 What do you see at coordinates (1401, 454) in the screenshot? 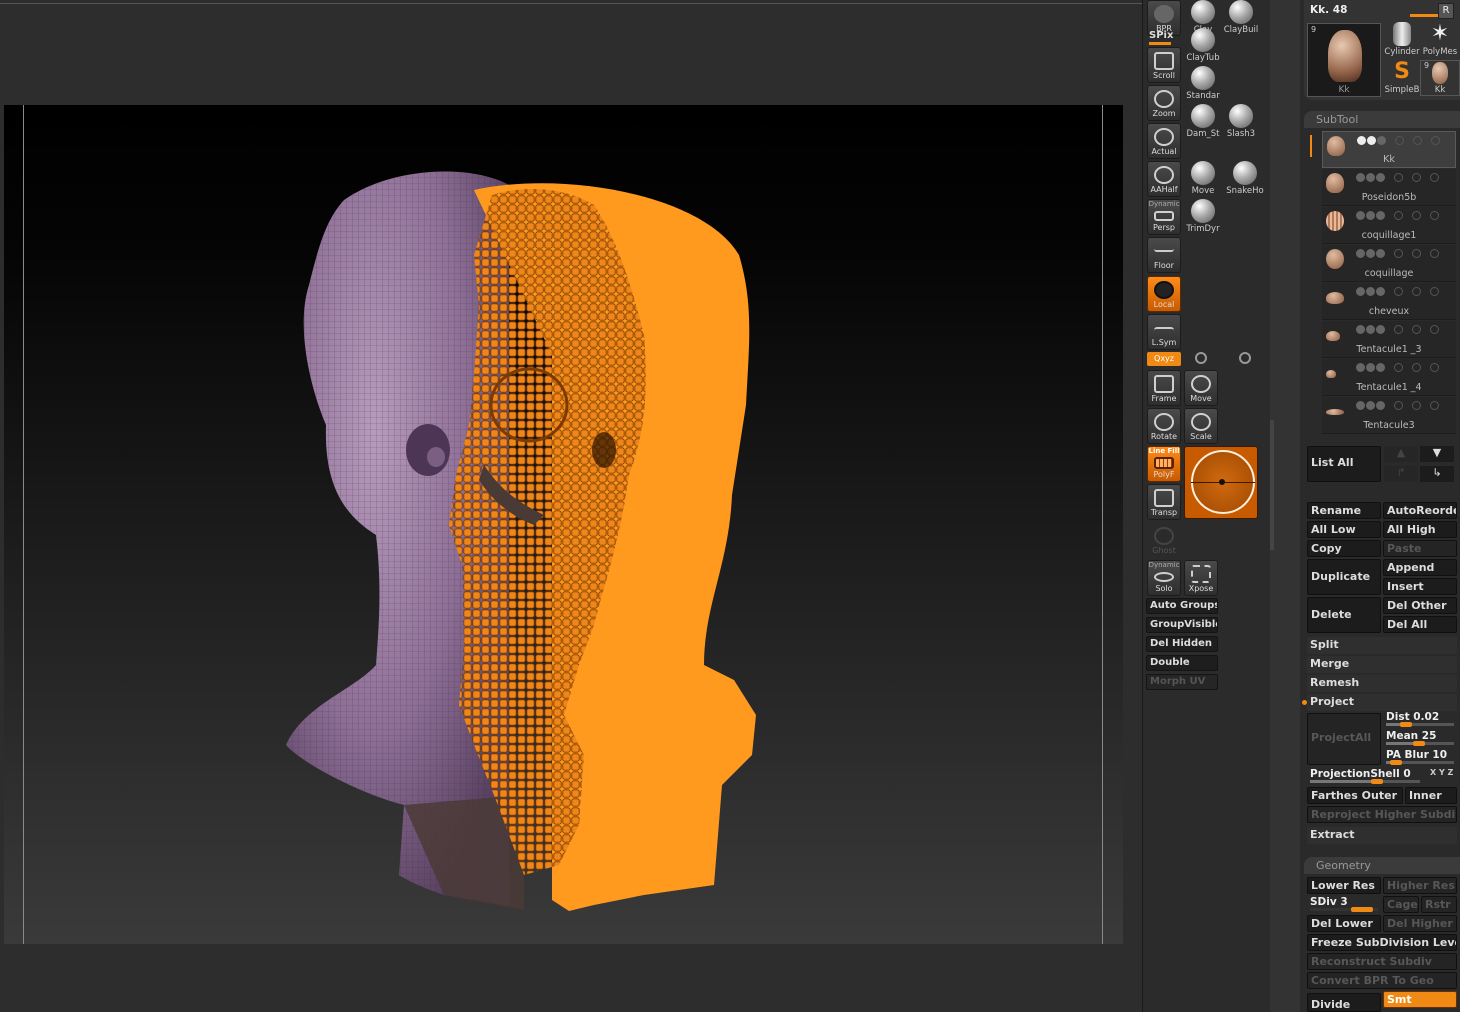
I see `move-up-icon: ▲` at bounding box center [1401, 454].